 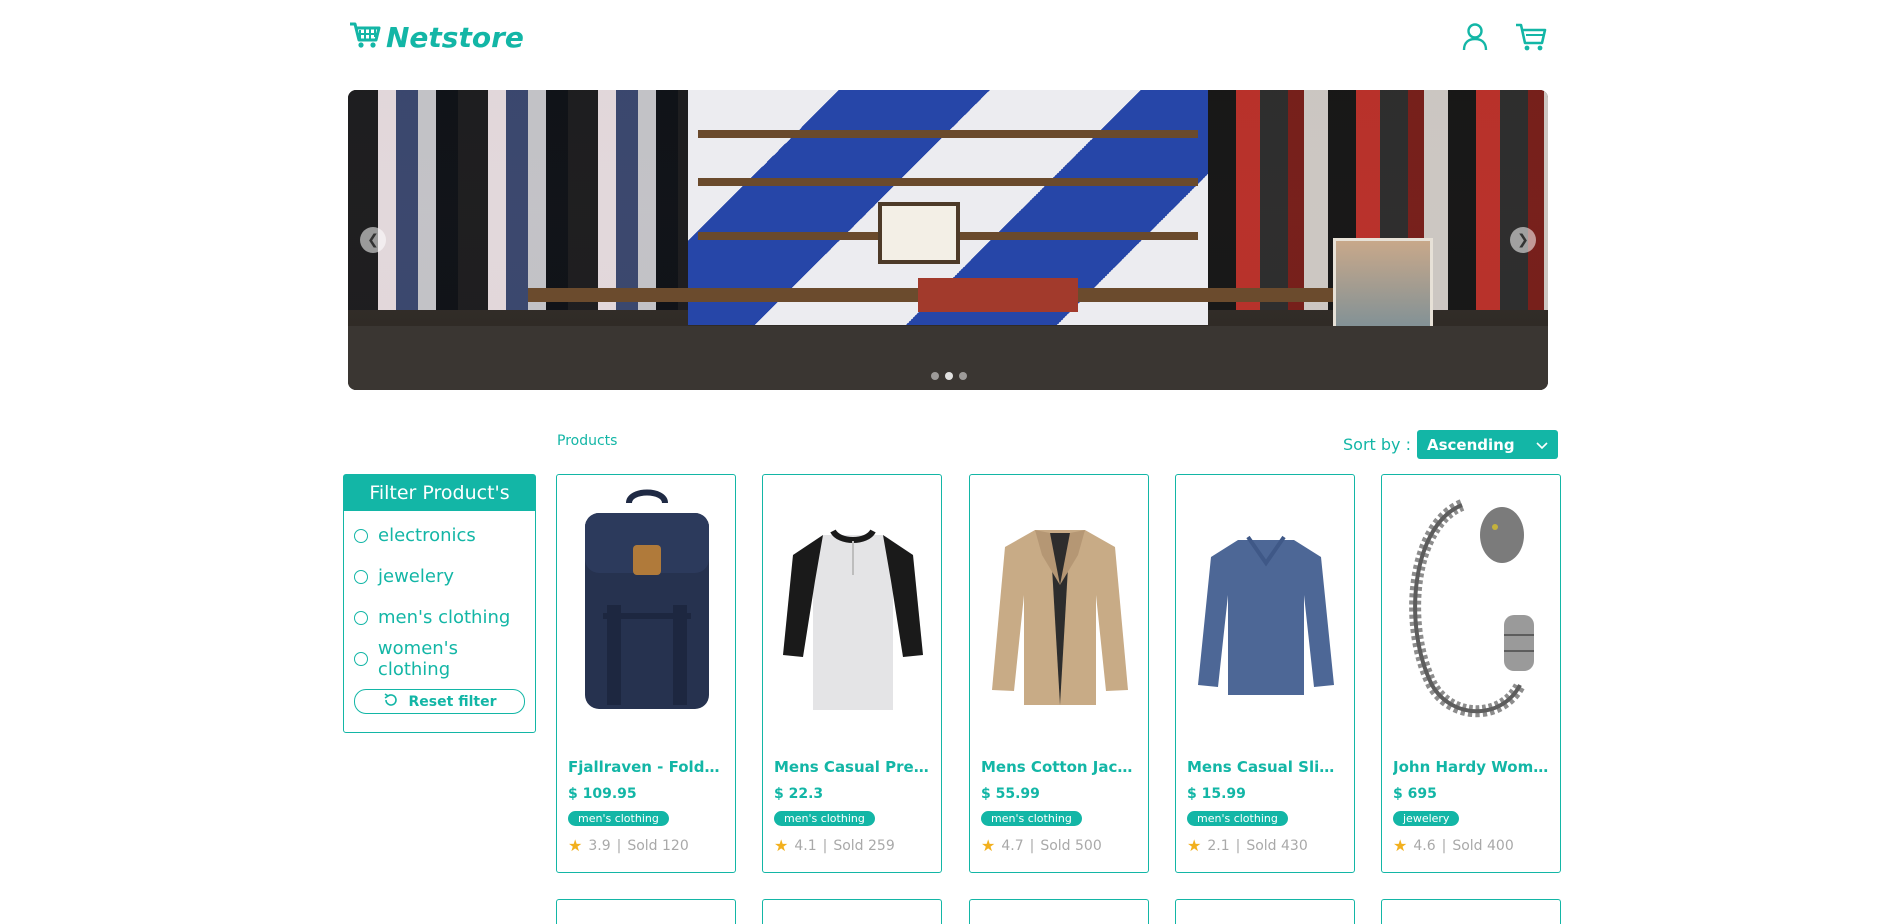 I want to click on carousel-next-button: ❯, so click(x=1523, y=240).